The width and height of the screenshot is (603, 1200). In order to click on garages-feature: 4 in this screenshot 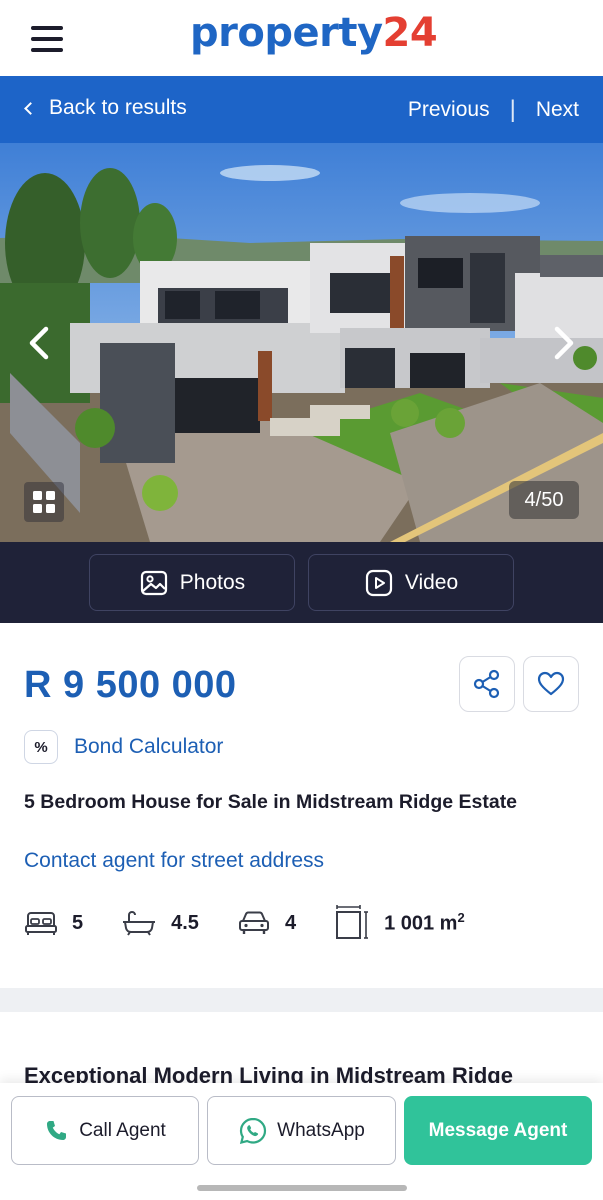, I will do `click(266, 923)`.